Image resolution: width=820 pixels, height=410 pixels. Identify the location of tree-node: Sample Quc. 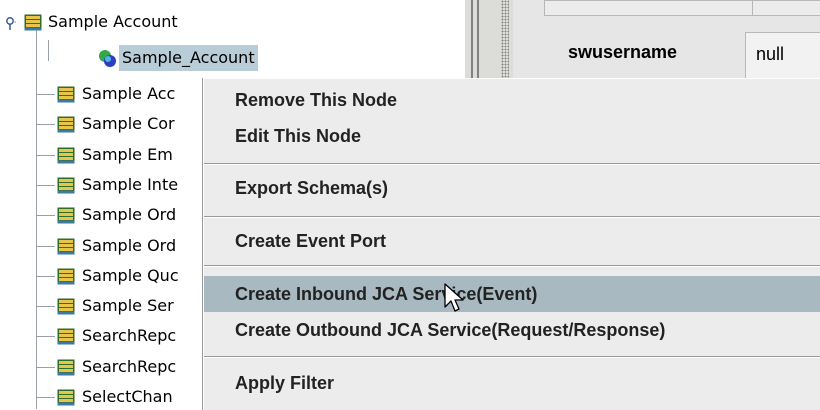
(121, 276).